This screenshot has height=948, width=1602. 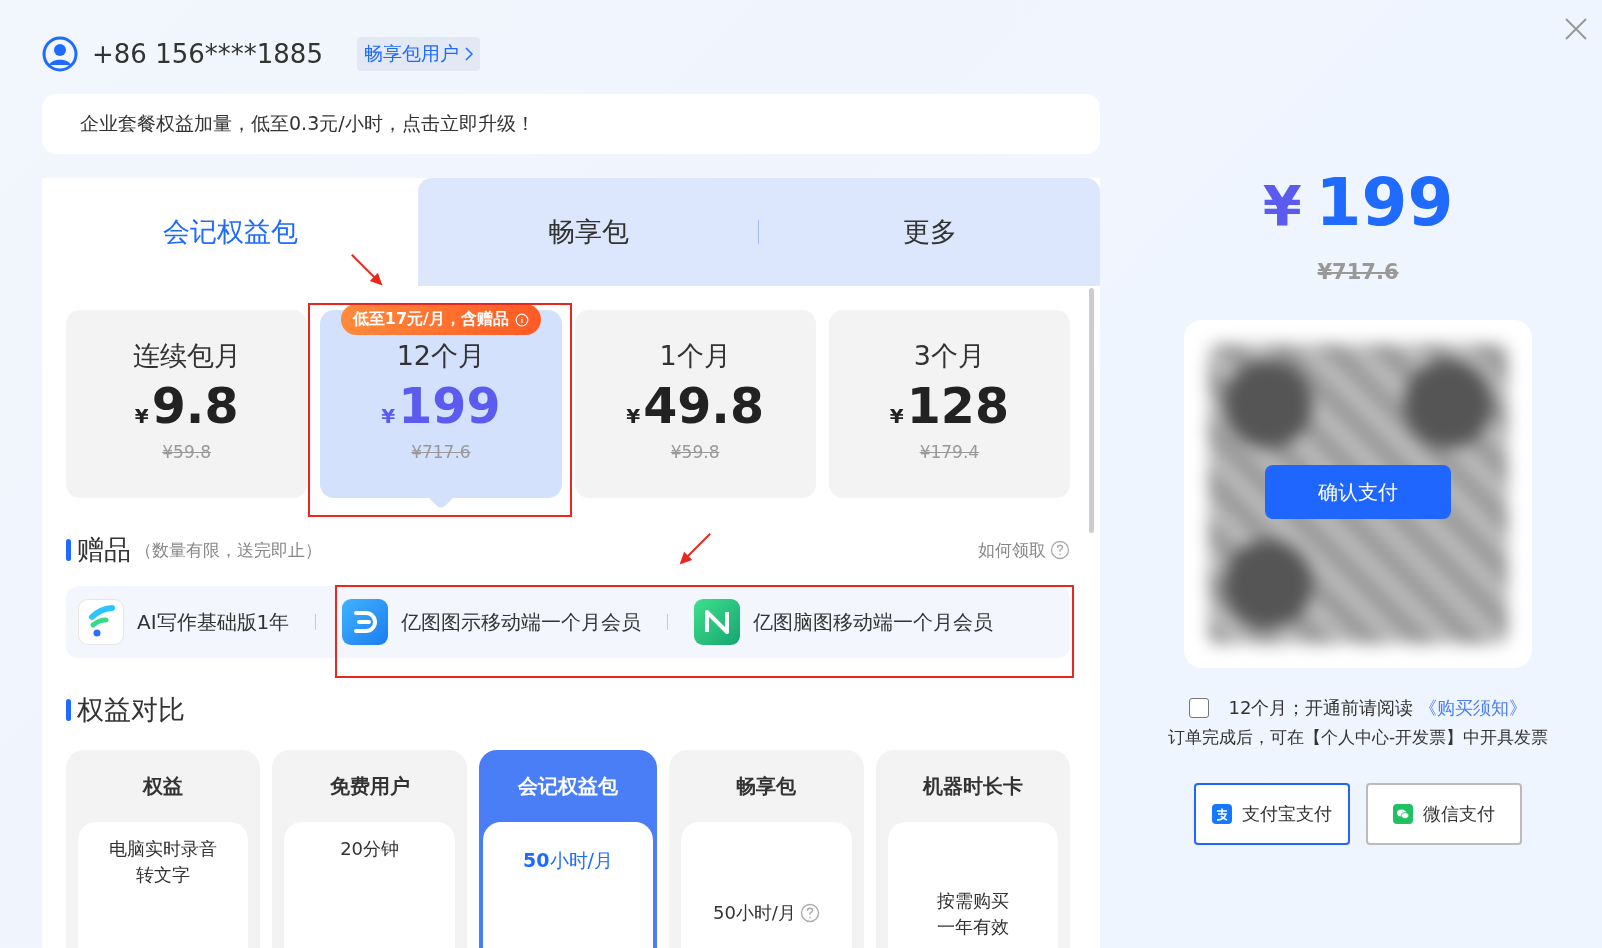 What do you see at coordinates (972, 901) in the screenshot?
I see `cell-text: 按需购买` at bounding box center [972, 901].